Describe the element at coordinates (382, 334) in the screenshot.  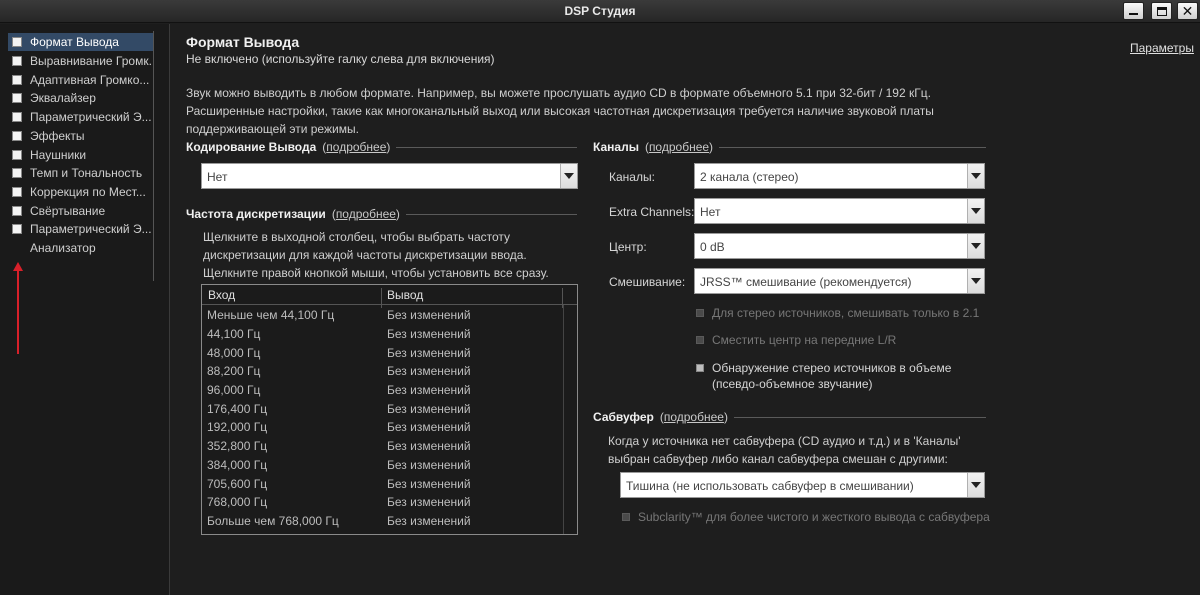
I see `table-row: 44,100 Гц Без изменений` at that location.